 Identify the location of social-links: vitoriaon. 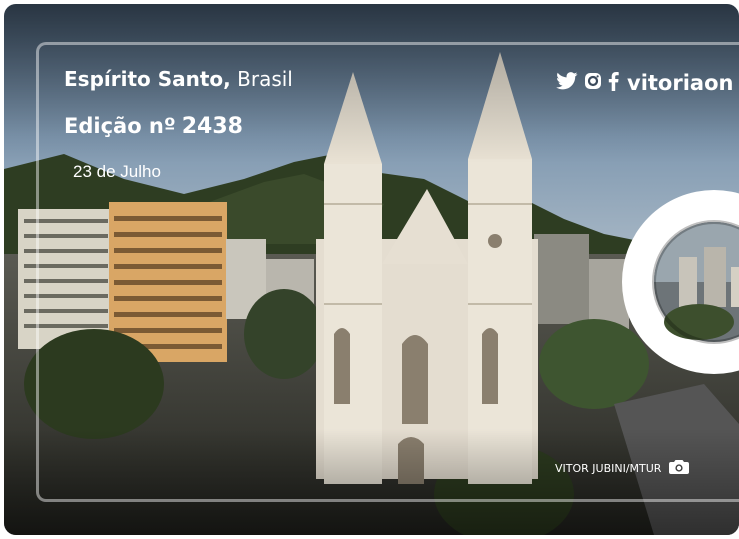
(644, 83).